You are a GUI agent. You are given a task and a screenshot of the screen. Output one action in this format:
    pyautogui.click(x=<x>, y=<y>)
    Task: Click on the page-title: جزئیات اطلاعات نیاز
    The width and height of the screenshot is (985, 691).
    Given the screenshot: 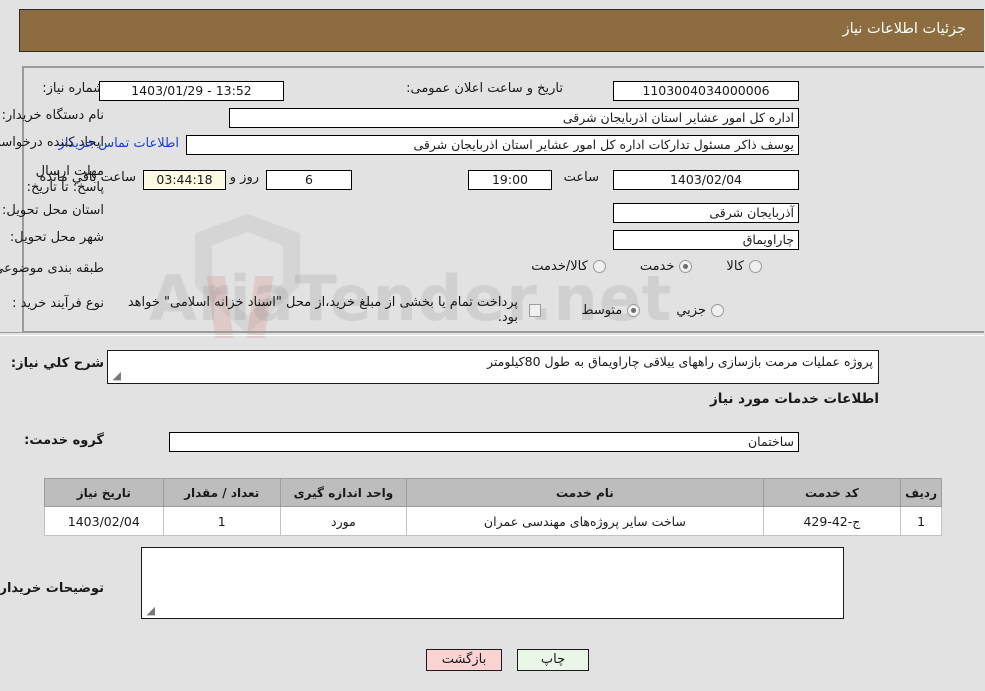 What is the action you would take?
    pyautogui.click(x=905, y=29)
    